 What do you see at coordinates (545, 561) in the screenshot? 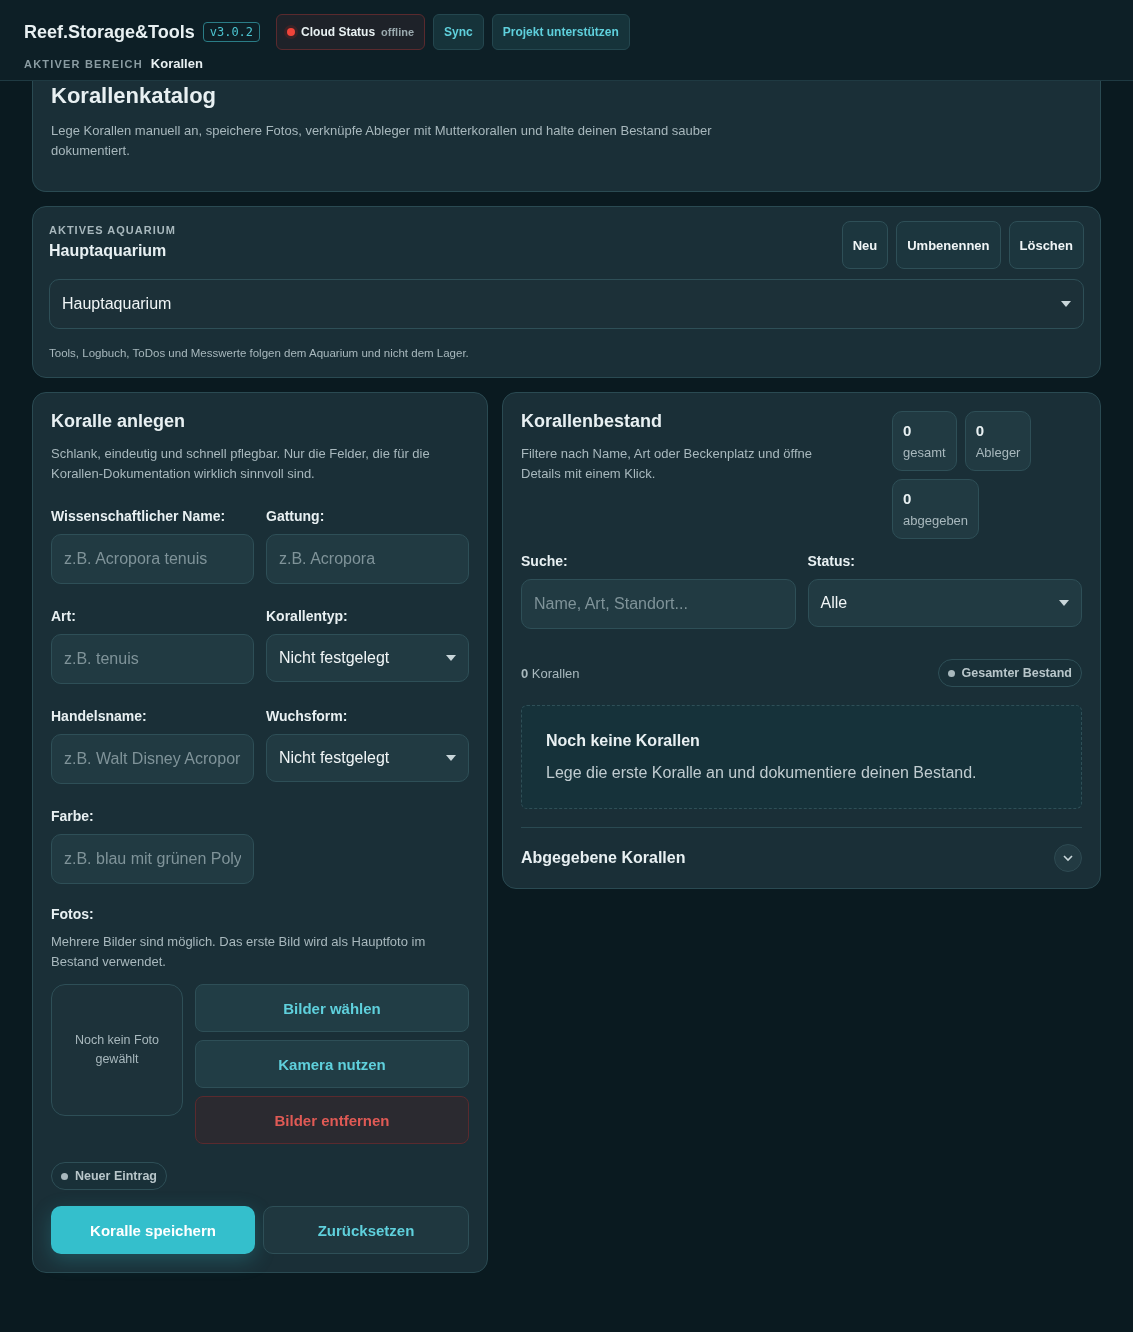
I see `field-label: Suche:` at bounding box center [545, 561].